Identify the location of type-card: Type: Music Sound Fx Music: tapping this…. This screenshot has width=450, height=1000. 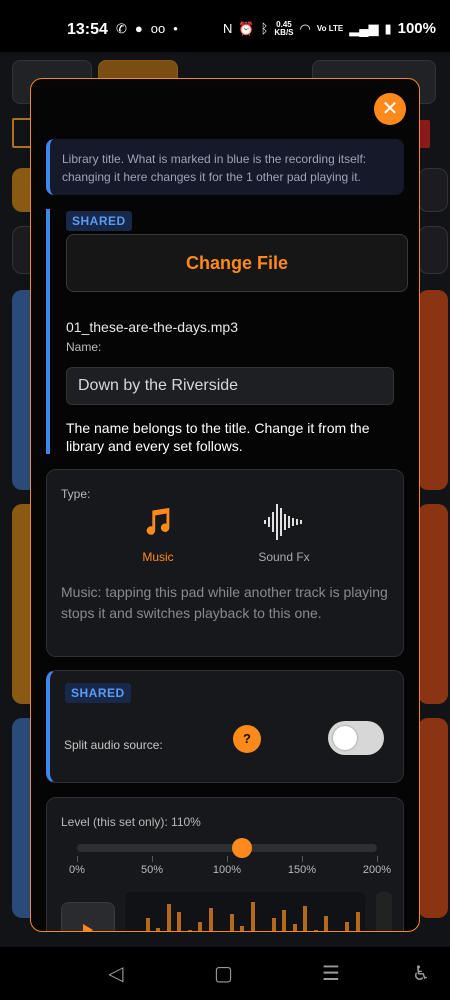
(225, 563).